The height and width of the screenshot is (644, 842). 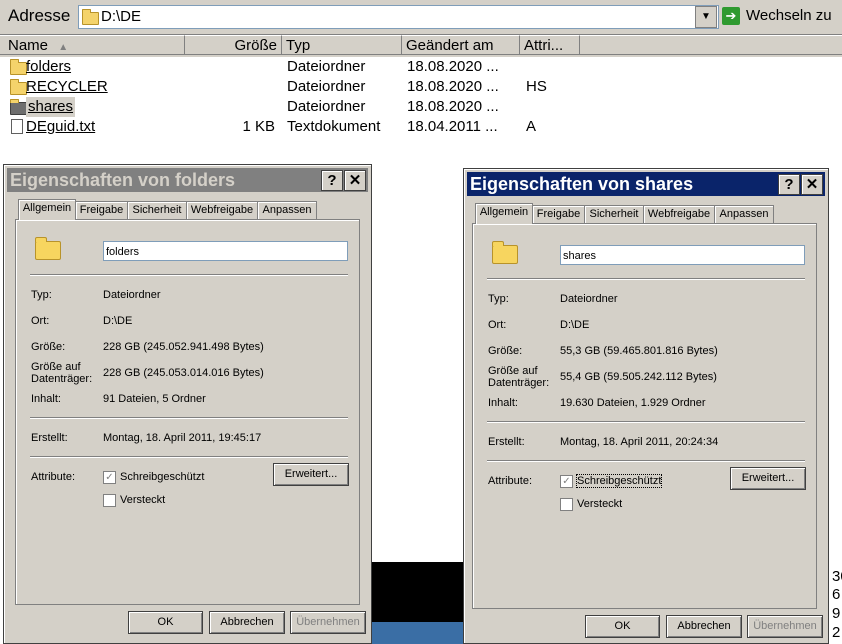 I want to click on list-number: 9, so click(x=836, y=613).